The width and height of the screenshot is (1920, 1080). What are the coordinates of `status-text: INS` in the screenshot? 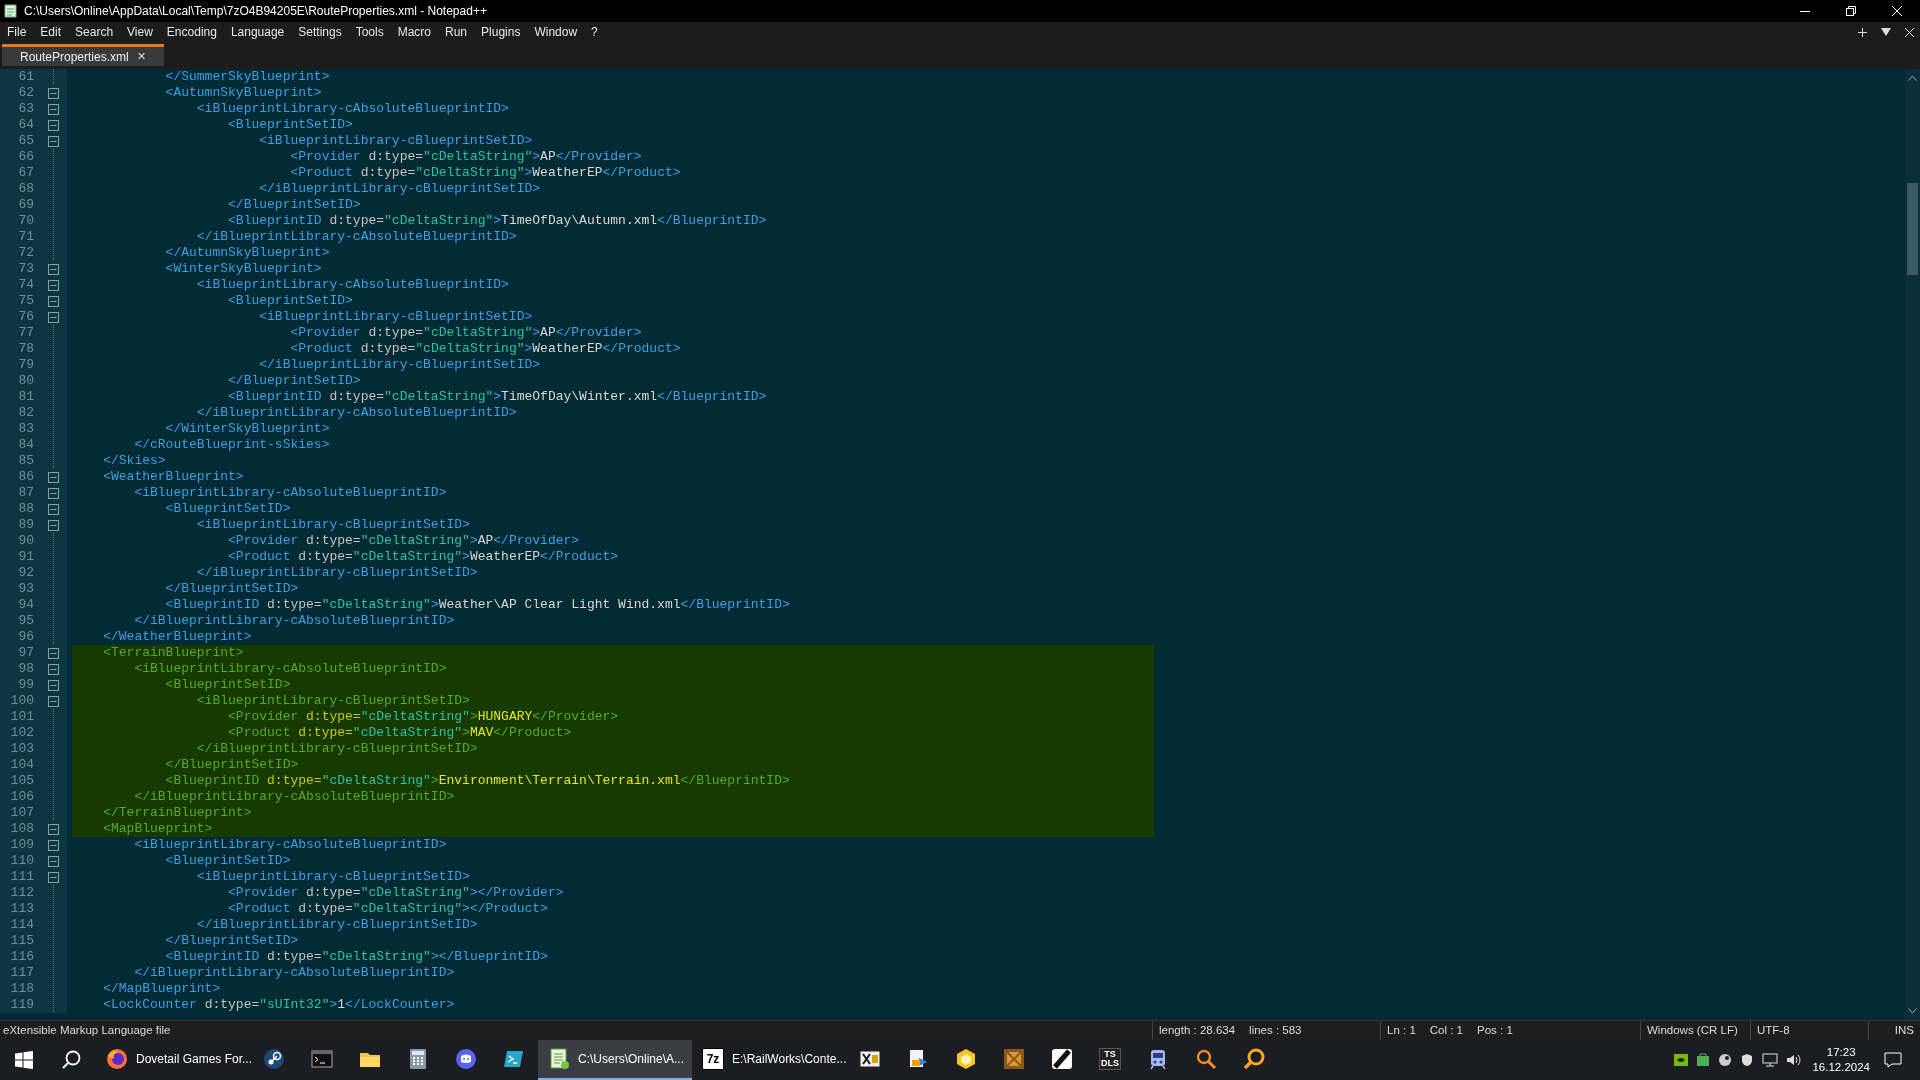 It's located at (1904, 1030).